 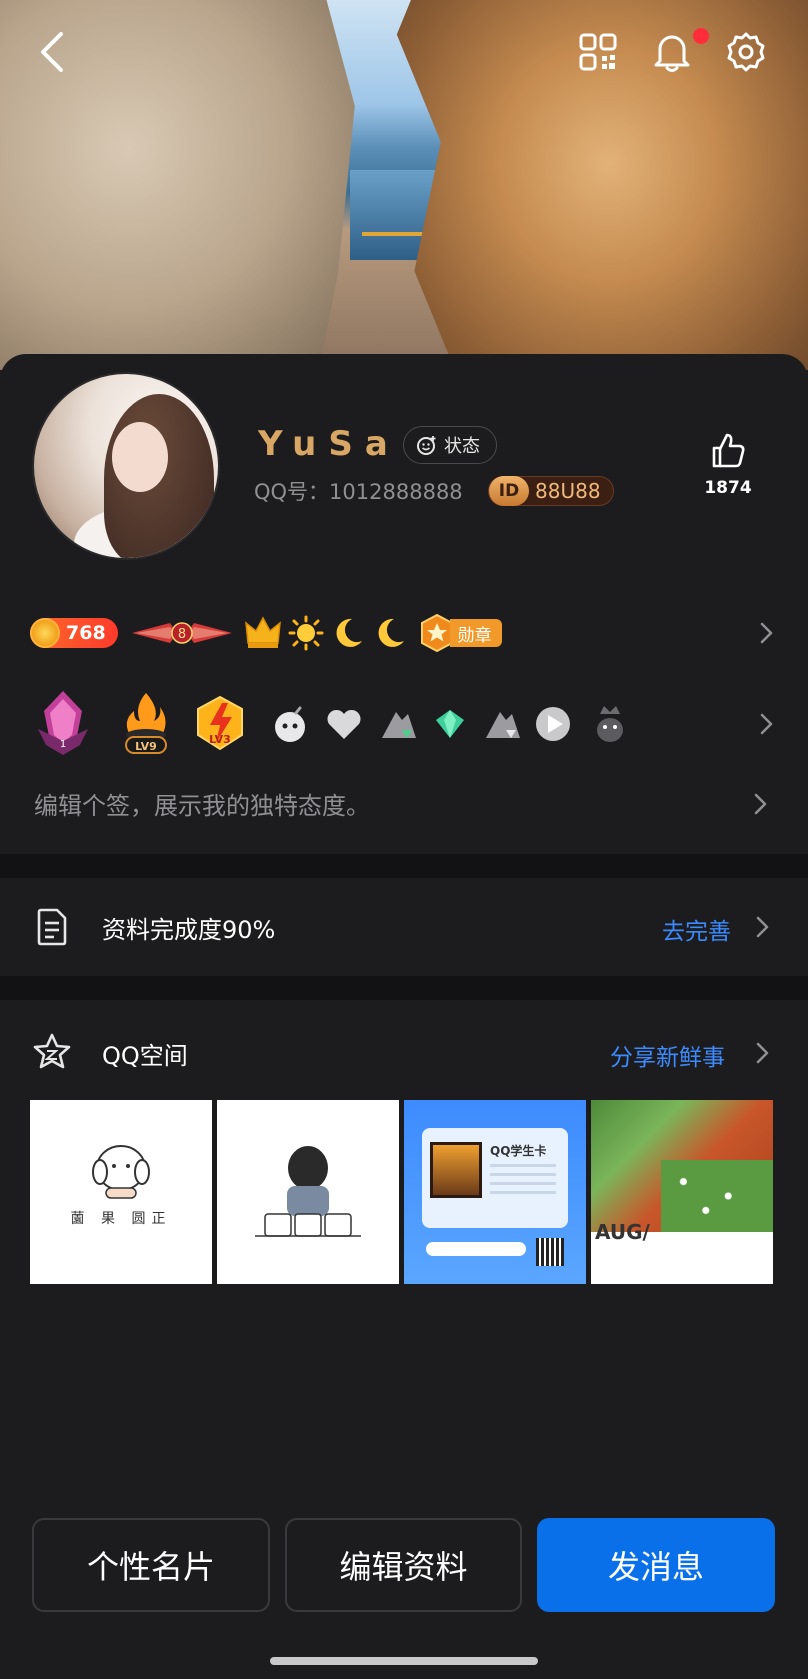 I want to click on lianghao-badge: ID 88U88, so click(x=551, y=491).